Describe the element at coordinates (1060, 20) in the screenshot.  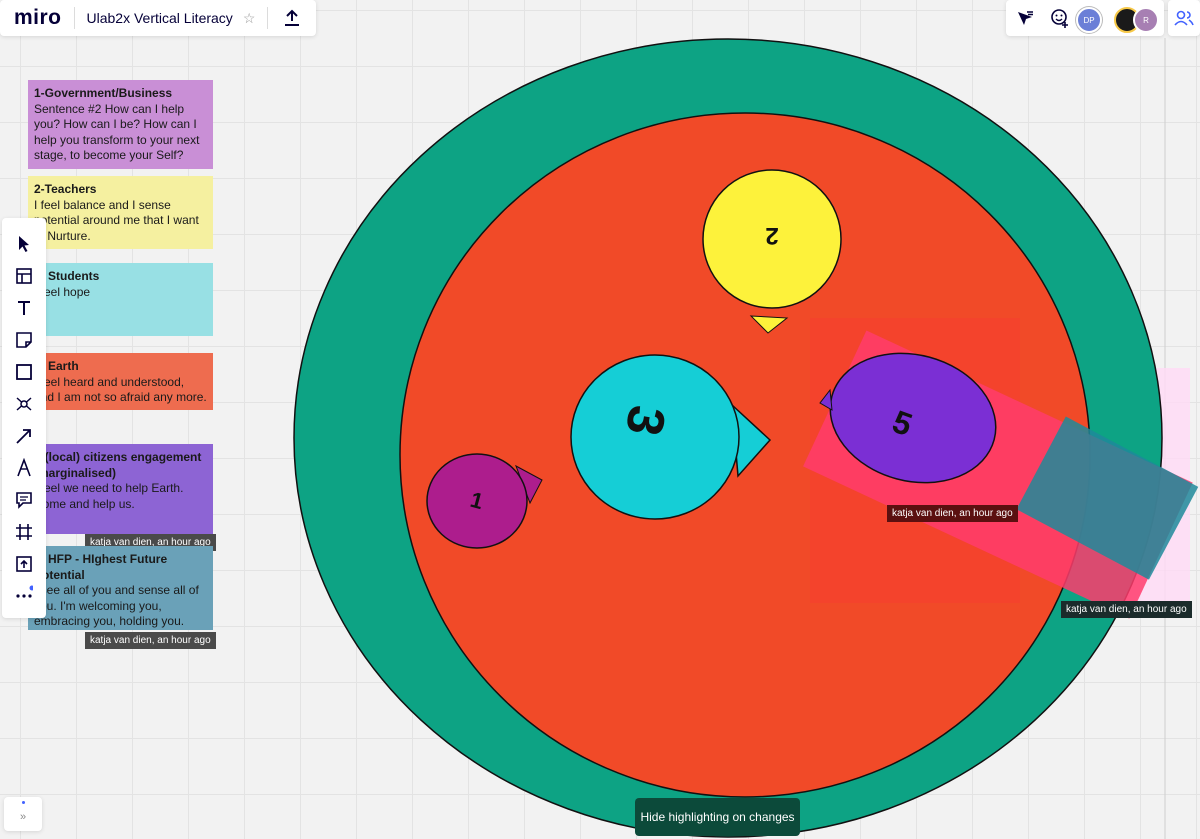
I see `reaction-icon` at that location.